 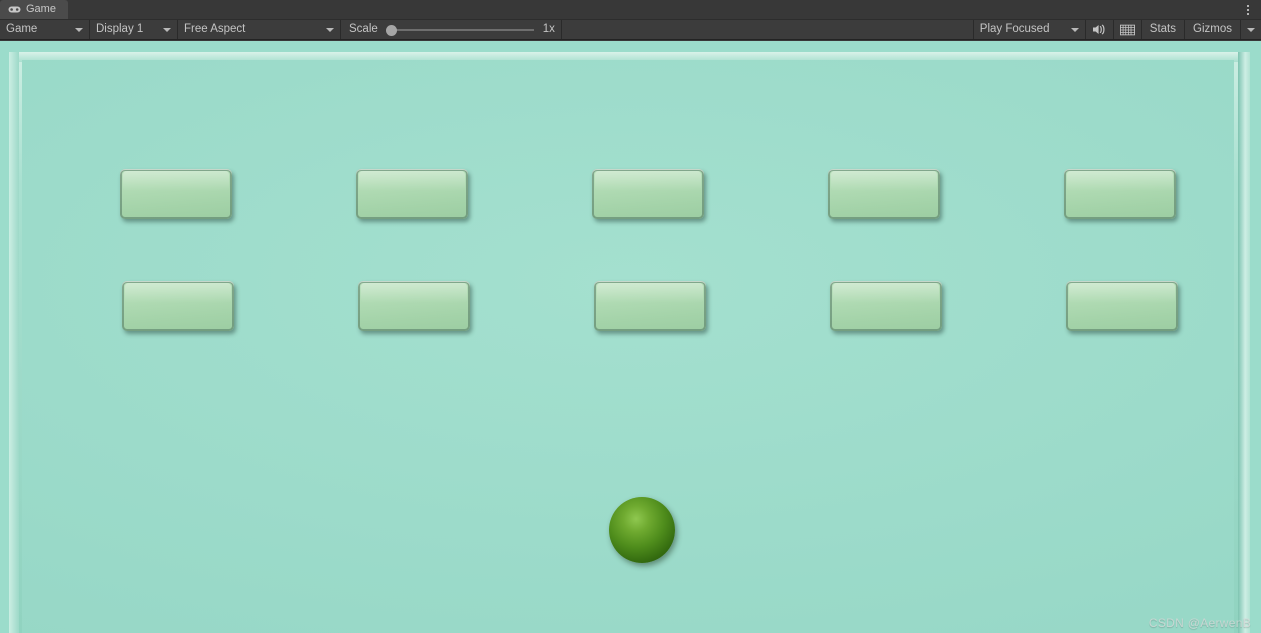 What do you see at coordinates (1122, 306) in the screenshot?
I see `brick-r2-c5` at bounding box center [1122, 306].